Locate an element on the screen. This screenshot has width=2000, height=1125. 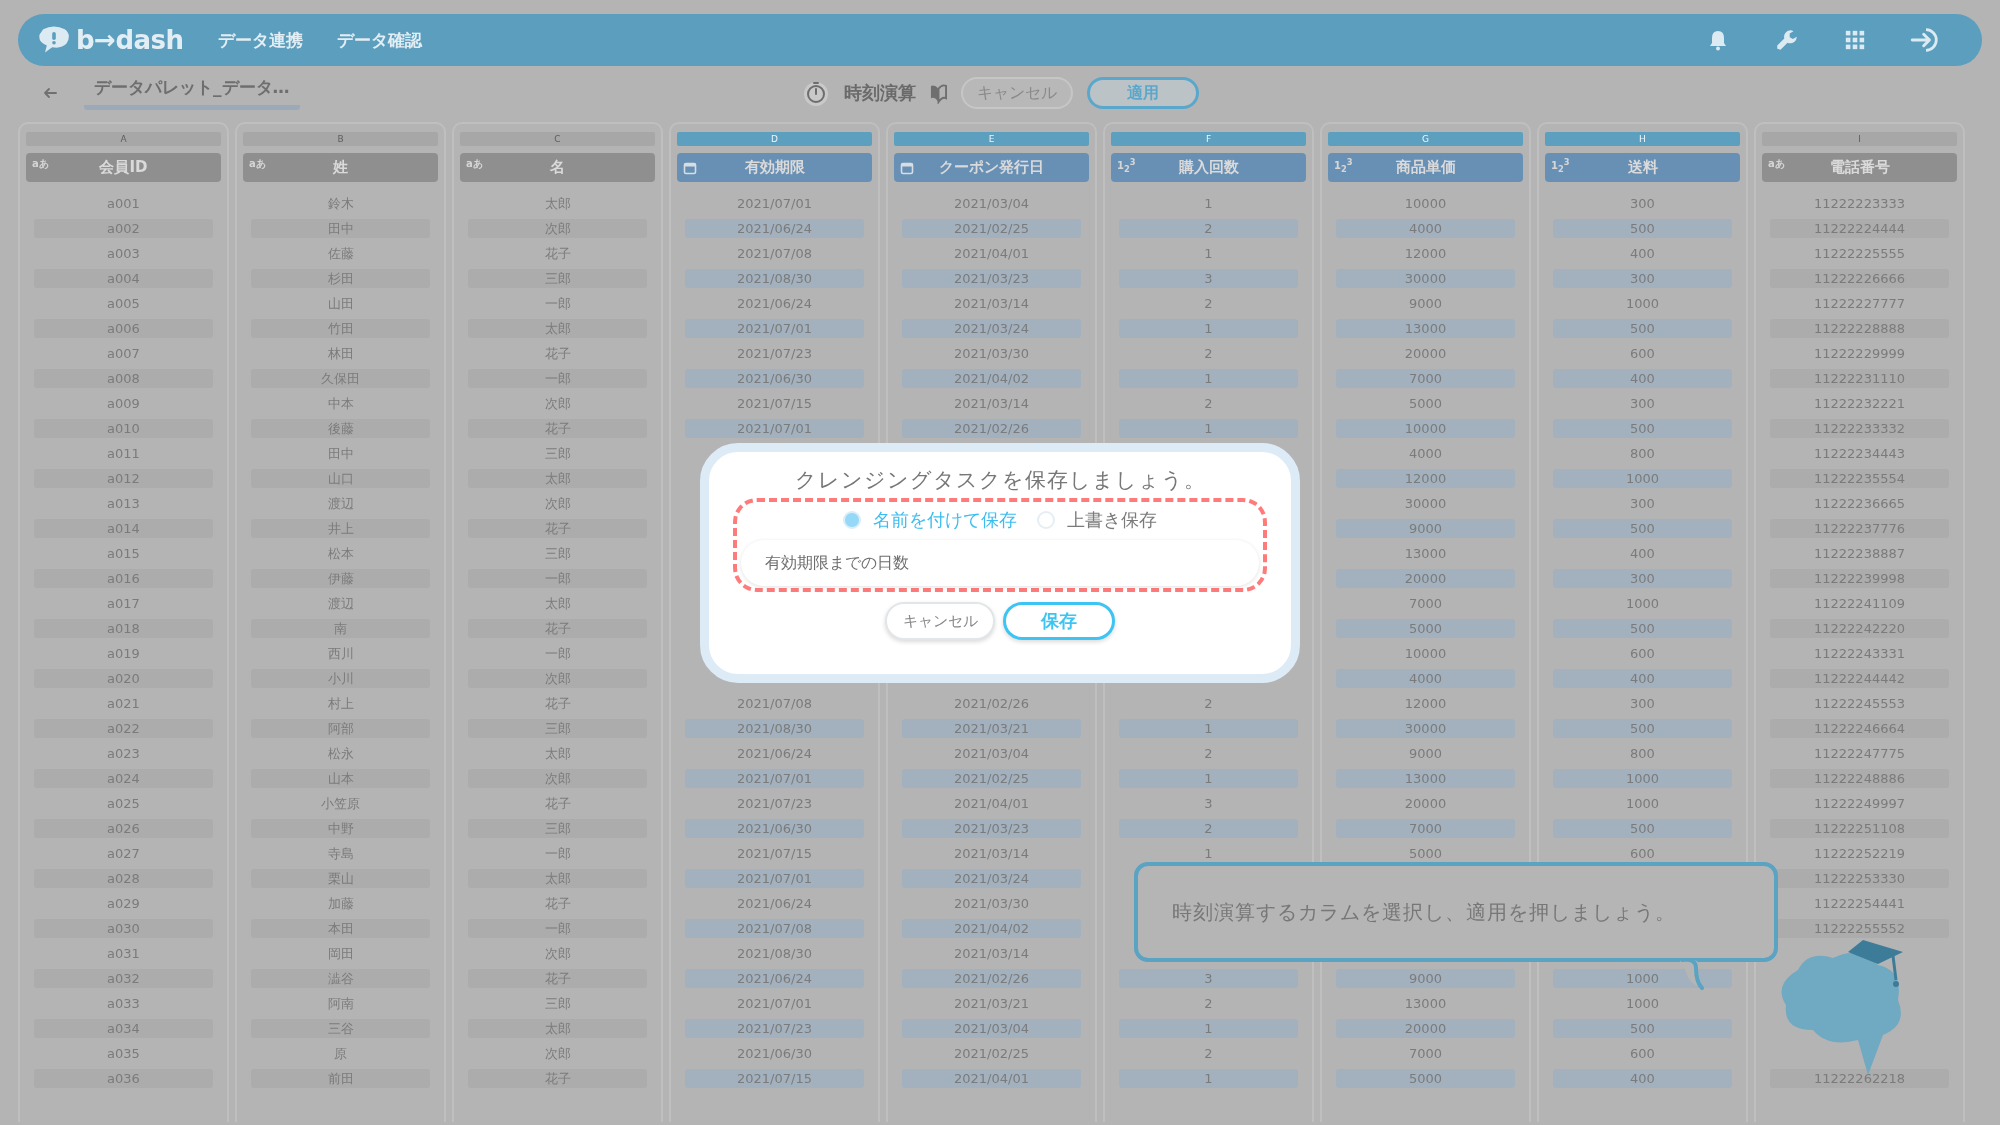
column-letter: E is located at coordinates (991, 139).